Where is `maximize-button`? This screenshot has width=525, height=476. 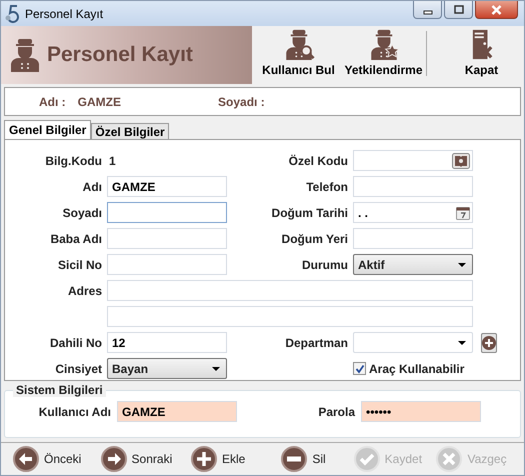 maximize-button is located at coordinates (458, 10).